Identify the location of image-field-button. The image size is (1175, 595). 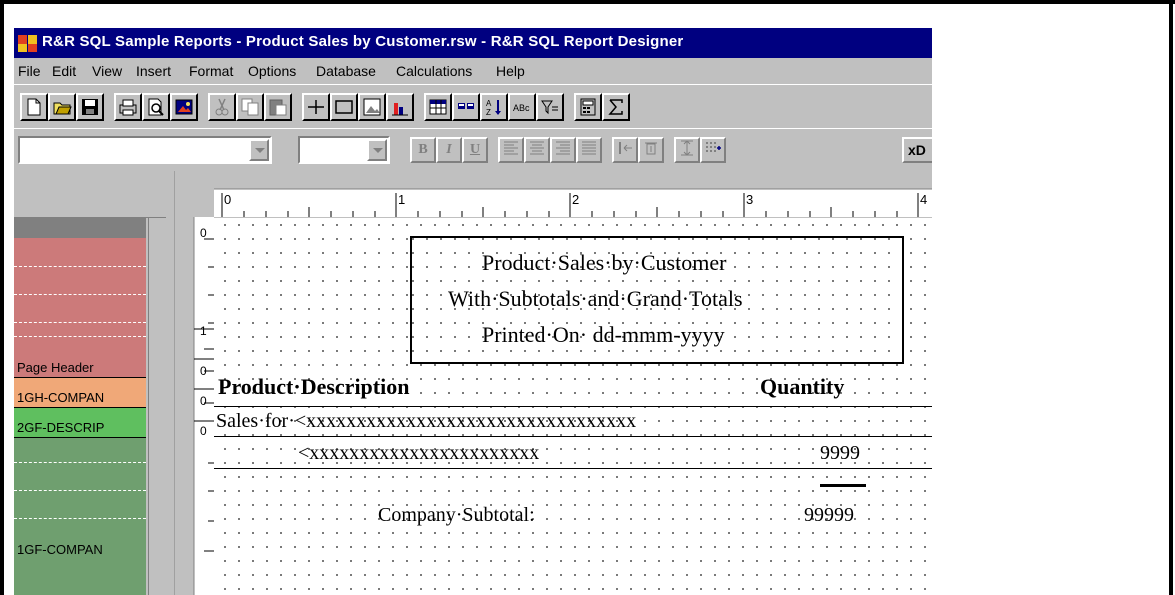
(372, 107).